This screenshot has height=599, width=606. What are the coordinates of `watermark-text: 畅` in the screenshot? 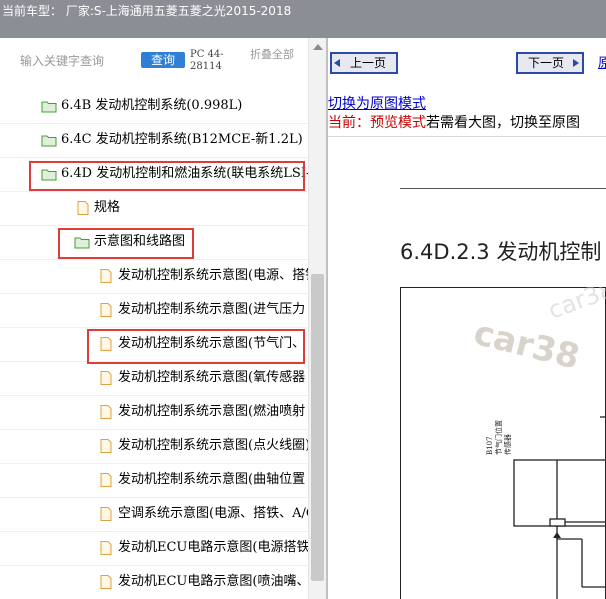 It's located at (596, 289).